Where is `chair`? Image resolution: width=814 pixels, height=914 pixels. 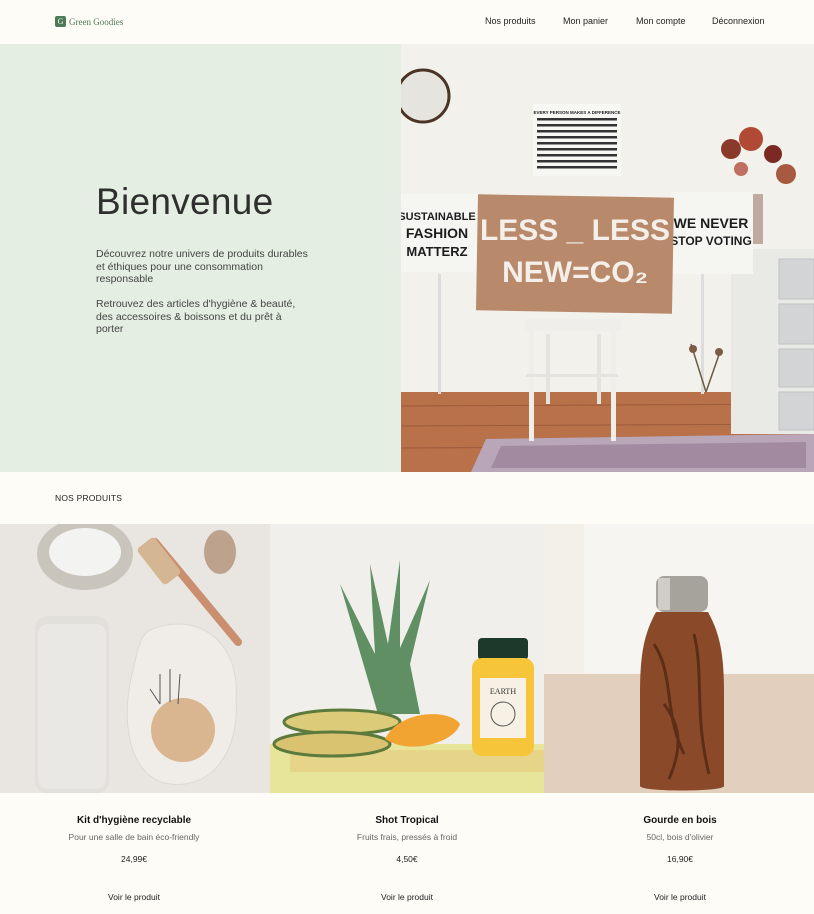 chair is located at coordinates (573, 325).